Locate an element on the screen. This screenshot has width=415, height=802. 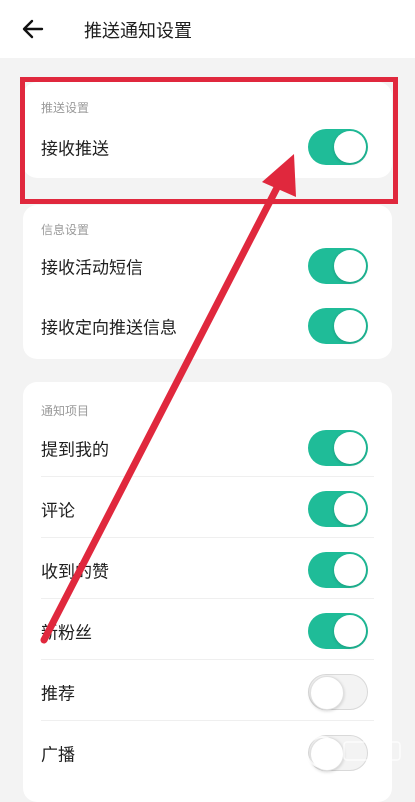
section-label-message: 信息设置 is located at coordinates (65, 230).